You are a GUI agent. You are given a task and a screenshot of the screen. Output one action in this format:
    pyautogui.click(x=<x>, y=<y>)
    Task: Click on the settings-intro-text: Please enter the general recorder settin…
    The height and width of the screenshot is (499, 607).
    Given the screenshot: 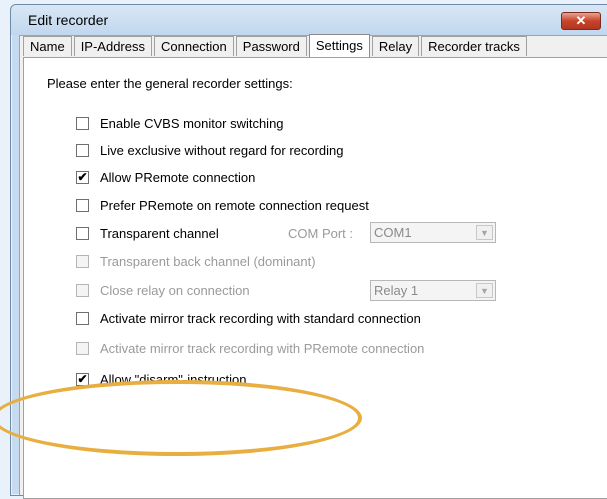 What is the action you would take?
    pyautogui.click(x=170, y=83)
    